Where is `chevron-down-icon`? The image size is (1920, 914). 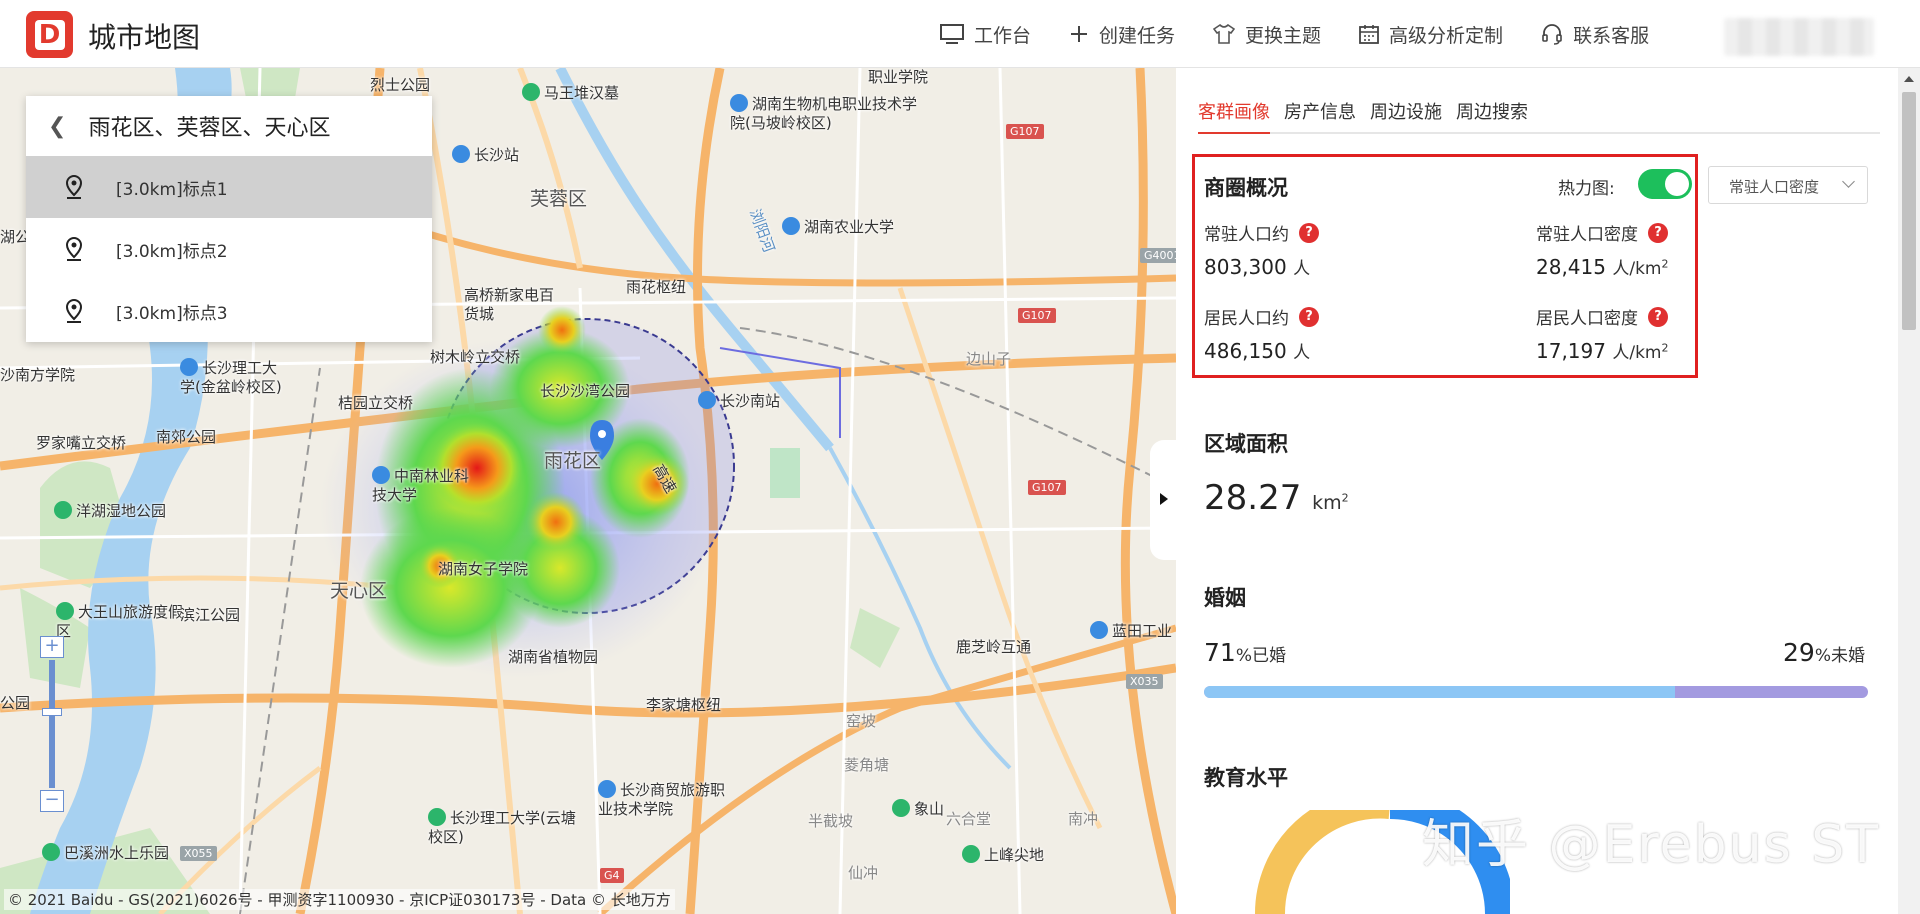
chevron-down-icon is located at coordinates (1848, 181).